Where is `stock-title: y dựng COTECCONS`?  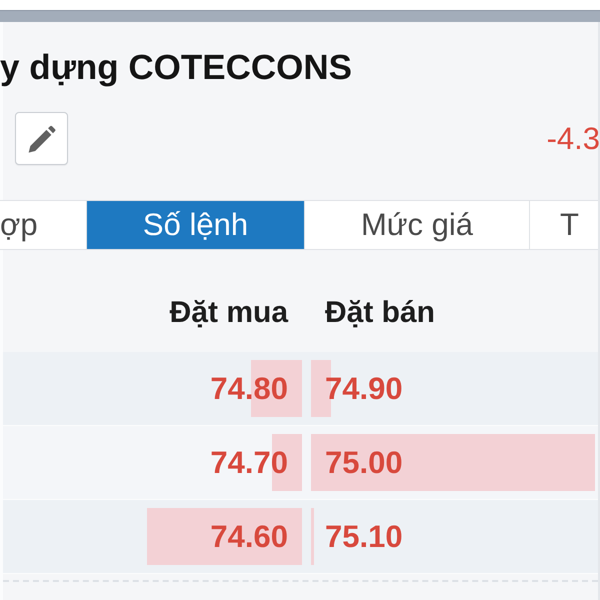 stock-title: y dựng COTECCONS is located at coordinates (176, 67).